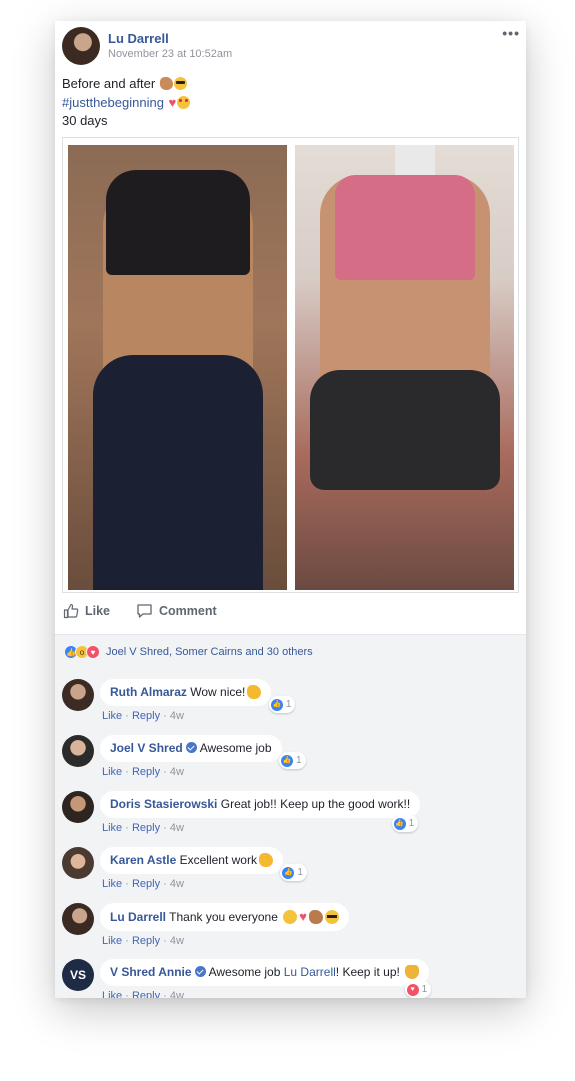  Describe the element at coordinates (146, 748) in the screenshot. I see `commenter-name: Joel V Shred` at that location.